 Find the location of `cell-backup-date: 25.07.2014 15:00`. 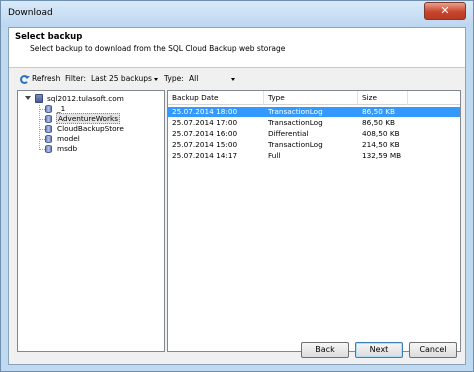

cell-backup-date: 25.07.2014 15:00 is located at coordinates (205, 144).